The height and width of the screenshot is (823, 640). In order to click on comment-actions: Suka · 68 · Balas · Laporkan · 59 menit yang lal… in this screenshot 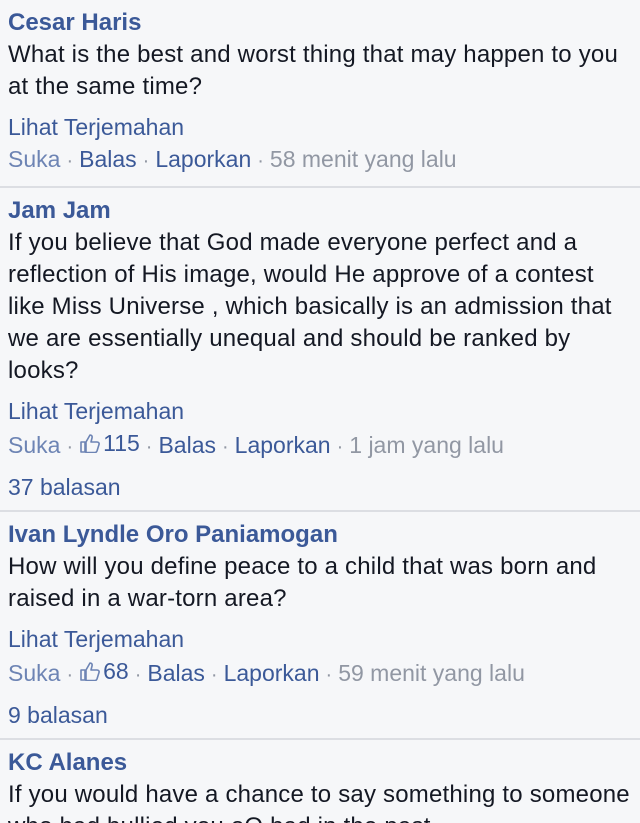, I will do `click(320, 673)`.